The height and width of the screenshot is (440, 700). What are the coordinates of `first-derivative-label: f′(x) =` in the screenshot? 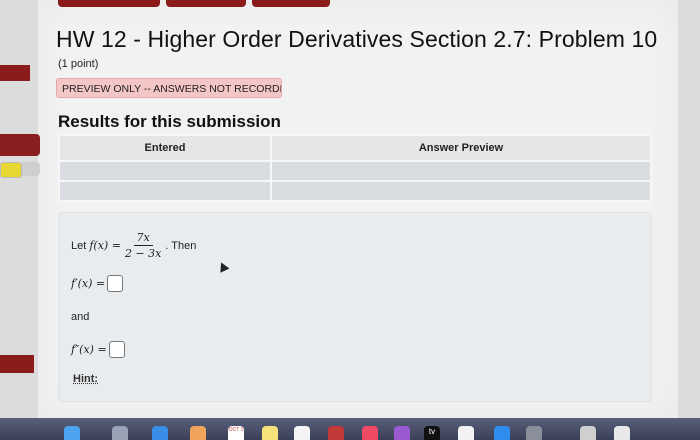 It's located at (88, 283).